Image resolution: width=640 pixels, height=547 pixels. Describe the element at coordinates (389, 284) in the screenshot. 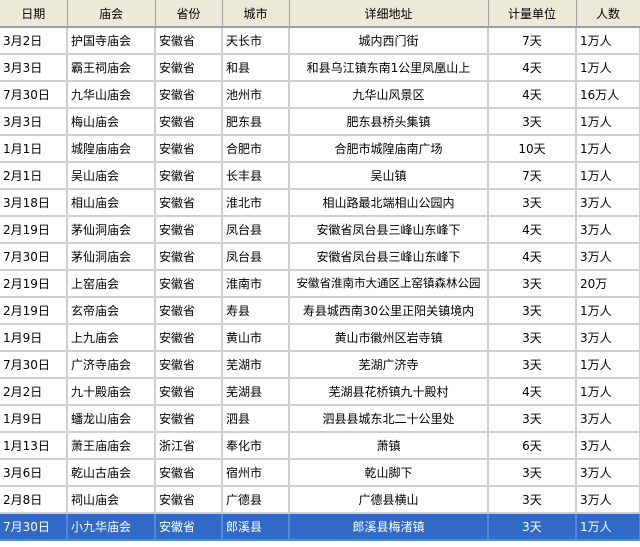

I see `cell-address: 安徽省淮南市大通区上窑镇森林公园` at that location.